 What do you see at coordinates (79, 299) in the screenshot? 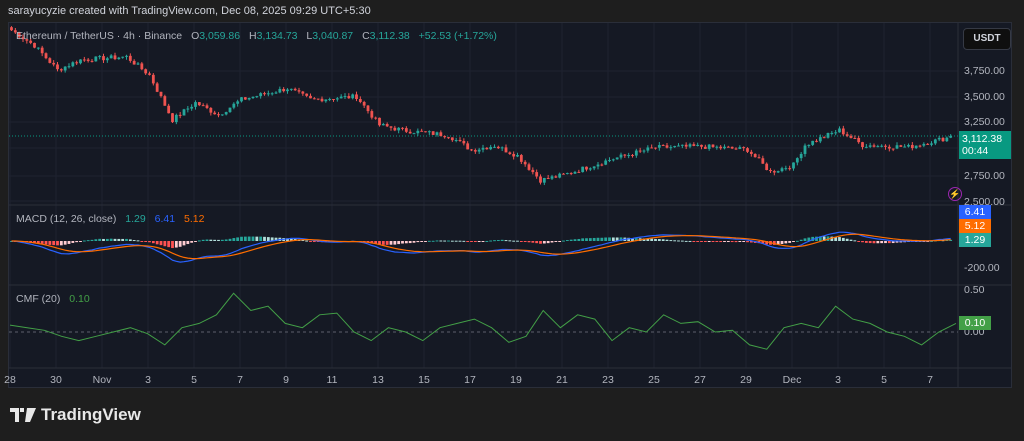
I see `cmf-value: 0.10` at bounding box center [79, 299].